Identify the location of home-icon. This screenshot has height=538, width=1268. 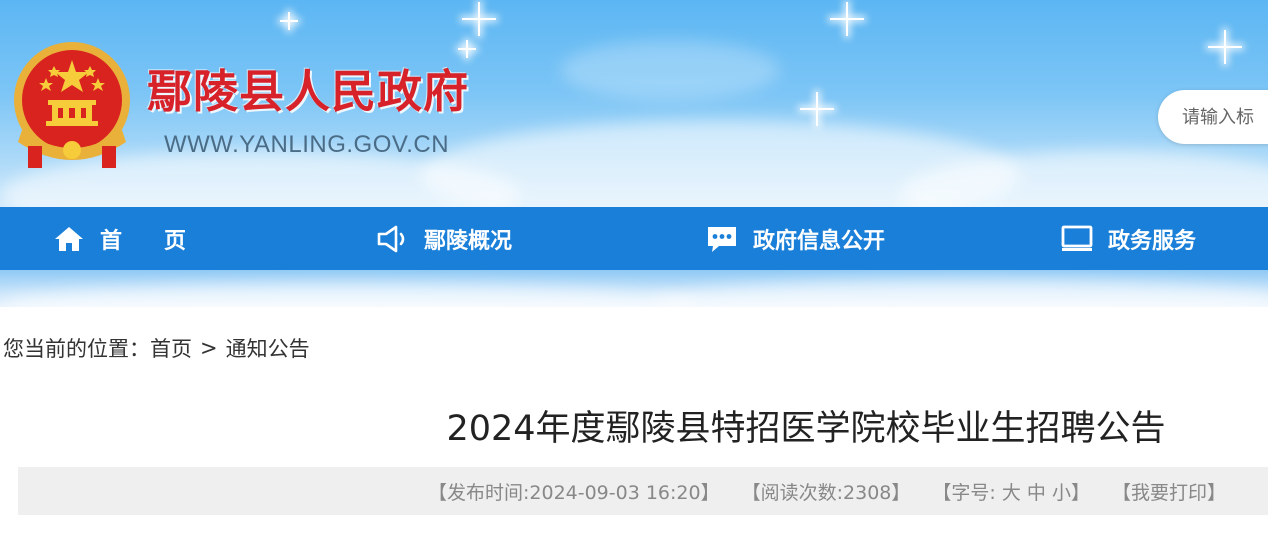
(69, 239).